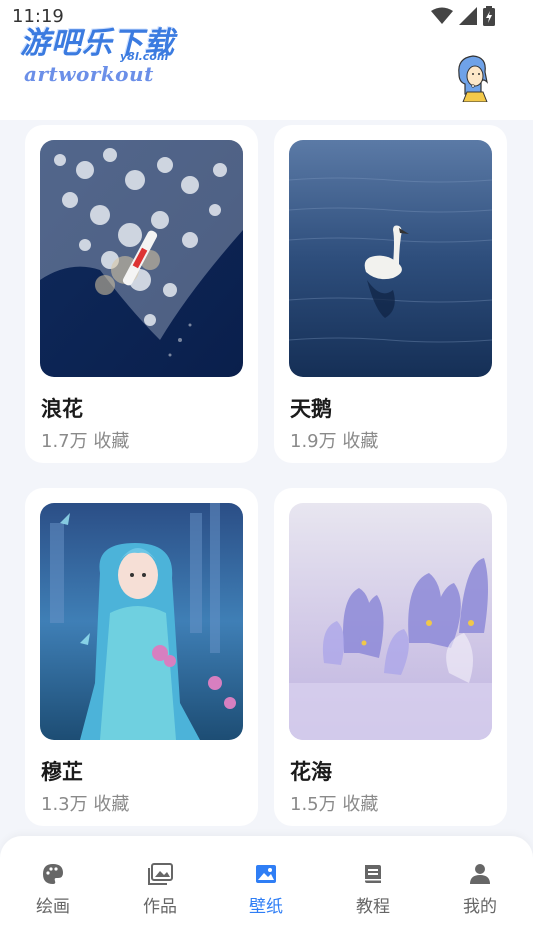 The height and width of the screenshot is (948, 533). I want to click on wallpaper-title: 穆芷, so click(62, 772).